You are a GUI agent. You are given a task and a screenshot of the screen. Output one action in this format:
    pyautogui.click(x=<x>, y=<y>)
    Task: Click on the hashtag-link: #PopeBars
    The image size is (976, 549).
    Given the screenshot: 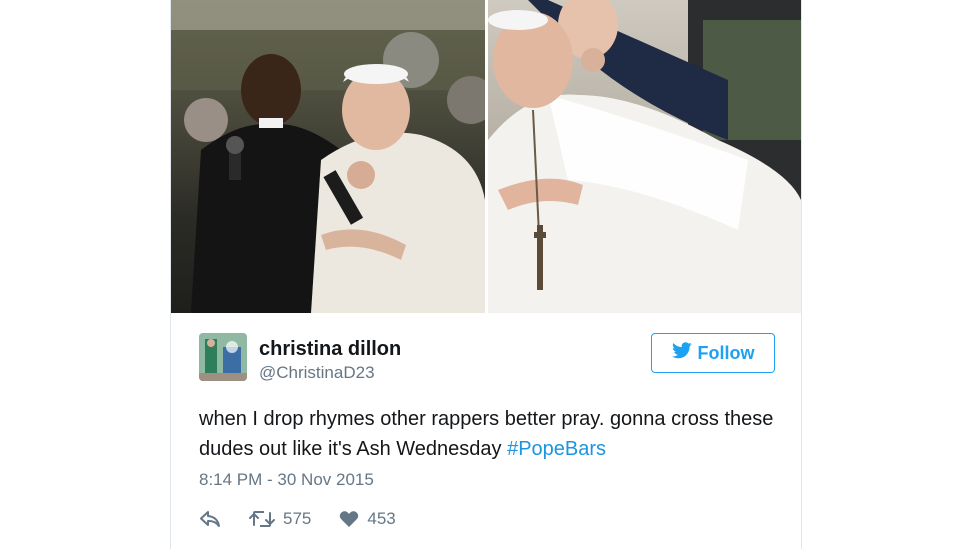 What is the action you would take?
    pyautogui.click(x=556, y=449)
    